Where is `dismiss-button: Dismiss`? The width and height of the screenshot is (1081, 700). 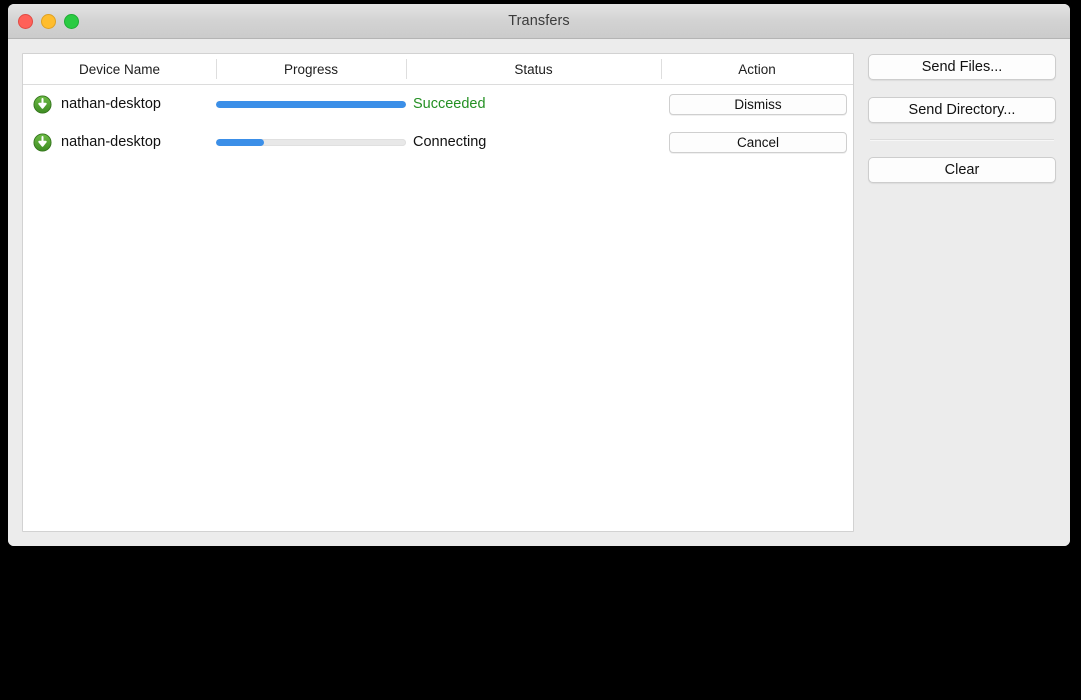 dismiss-button: Dismiss is located at coordinates (758, 104).